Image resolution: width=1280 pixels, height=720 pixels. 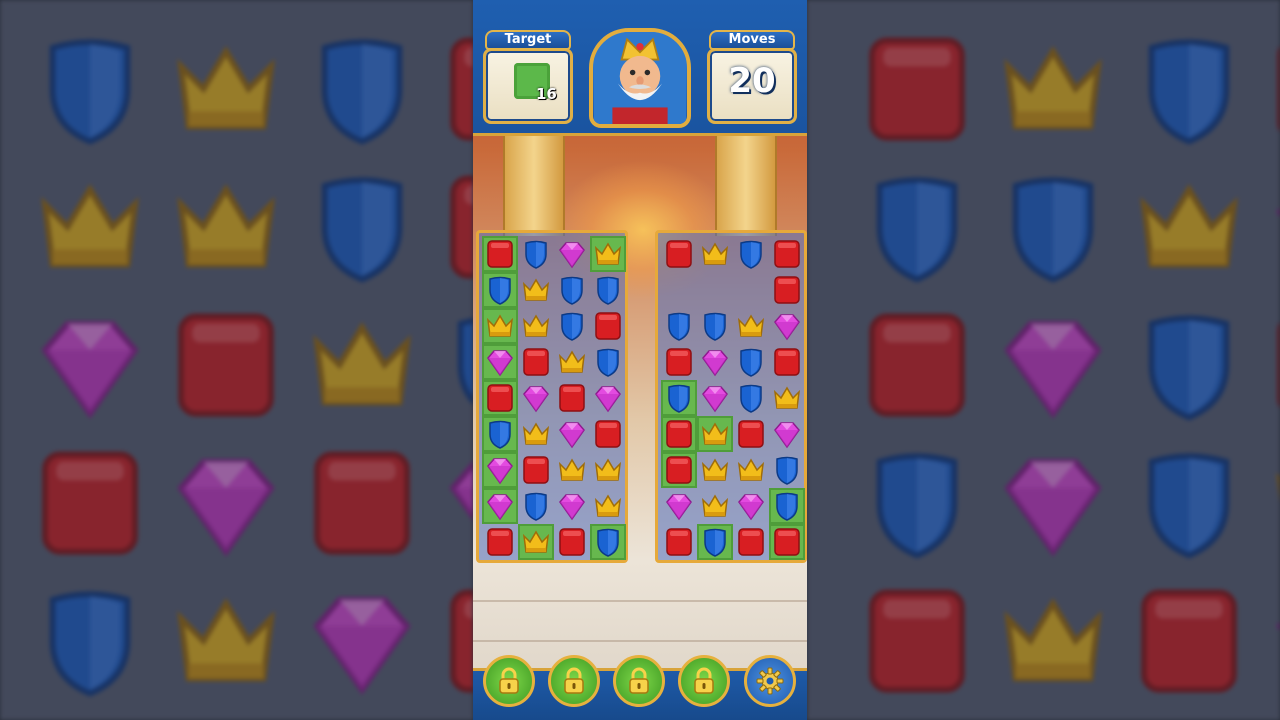 What do you see at coordinates (546, 94) in the screenshot?
I see `target-count: 16` at bounding box center [546, 94].